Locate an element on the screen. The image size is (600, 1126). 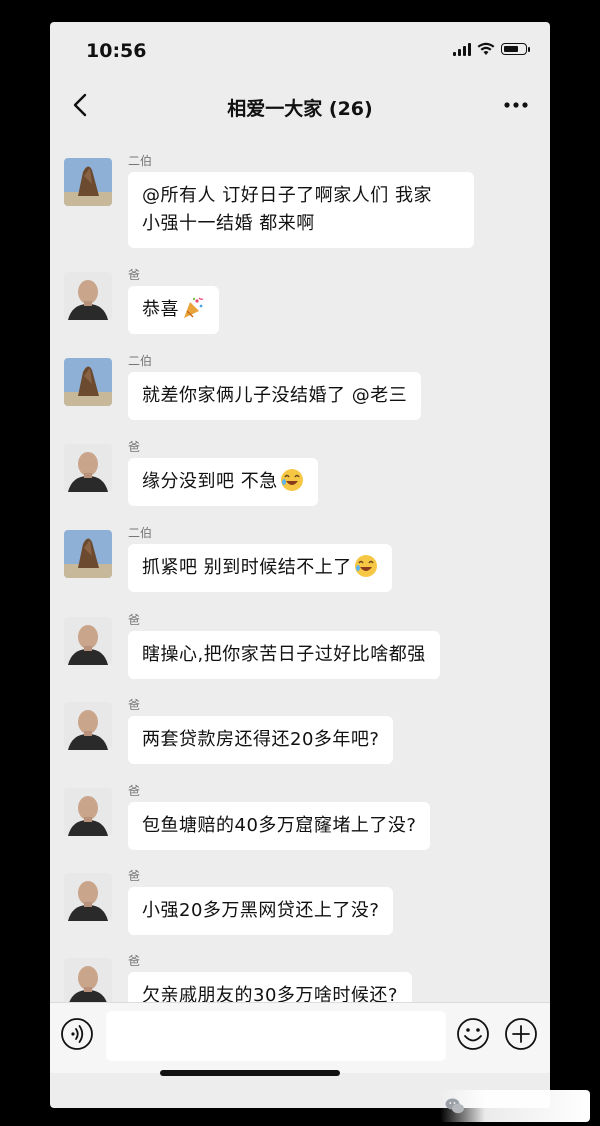
wechat-logo-icon is located at coordinates (454, 1106).